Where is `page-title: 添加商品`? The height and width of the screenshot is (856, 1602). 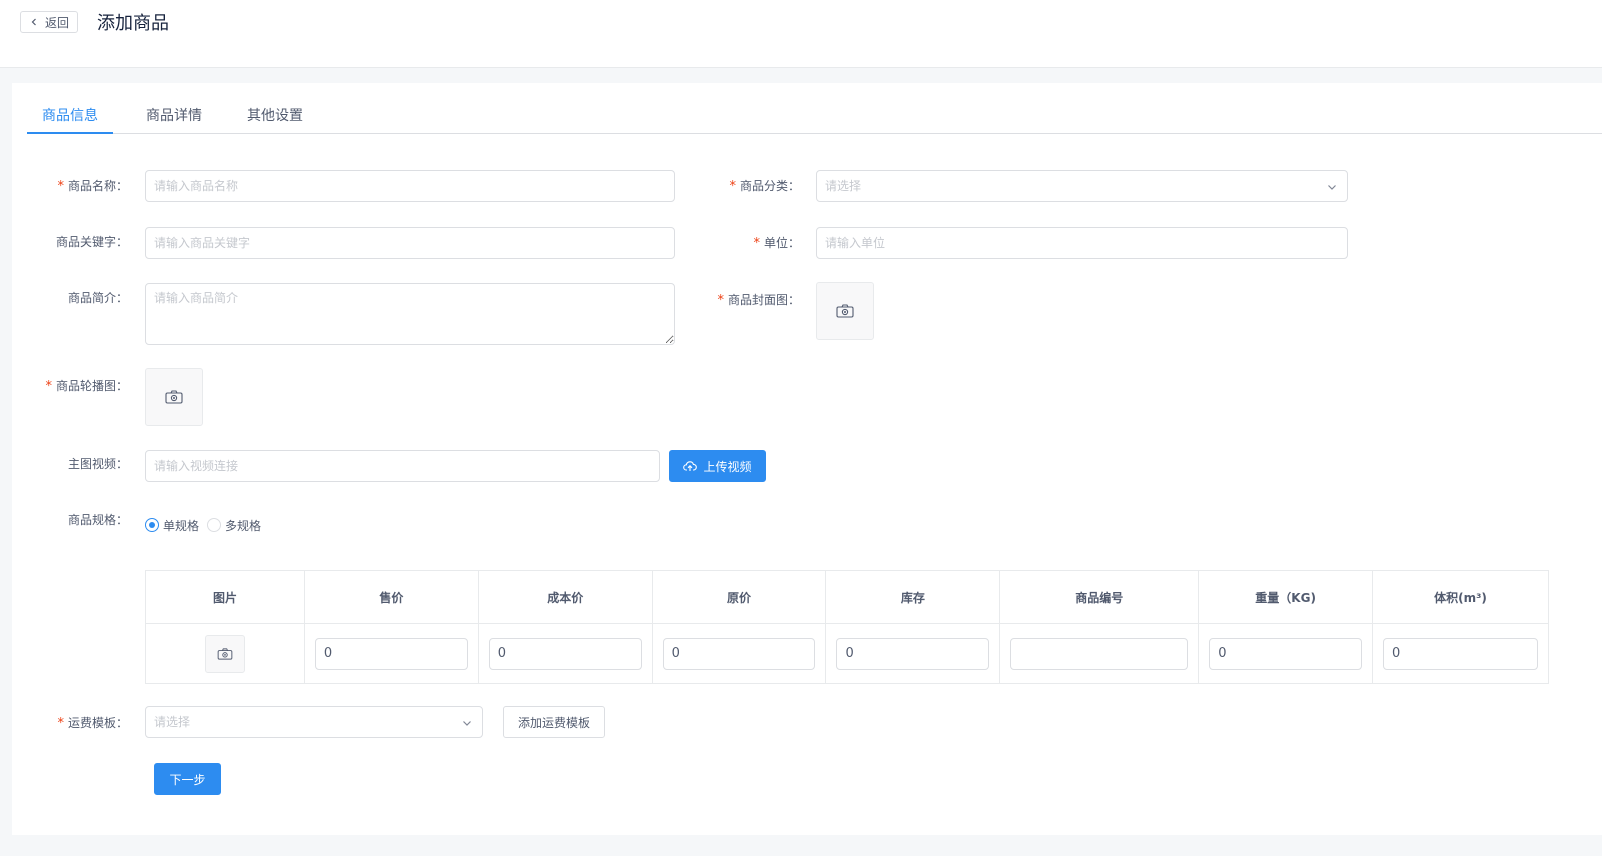
page-title: 添加商品 is located at coordinates (133, 23).